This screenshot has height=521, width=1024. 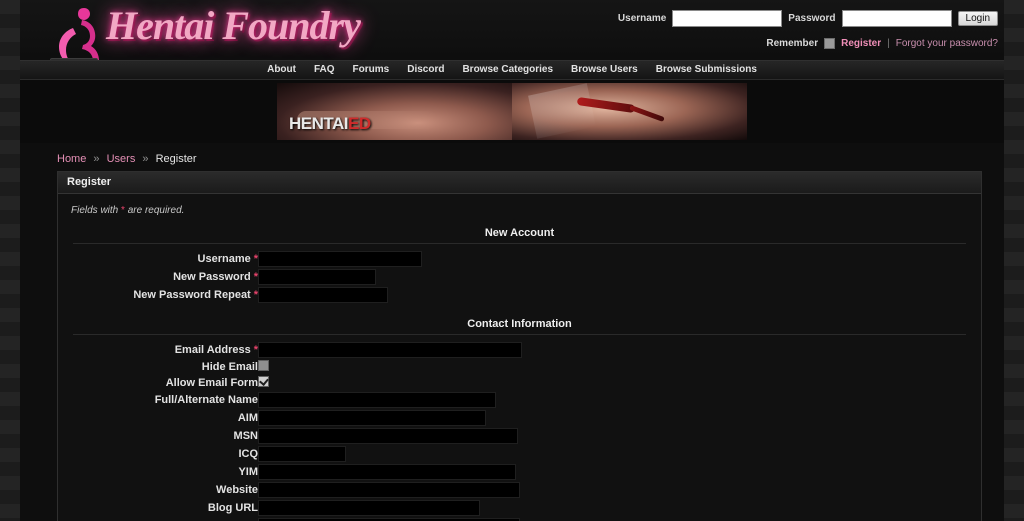 I want to click on section-title-contact-information: Contact Information, so click(x=519, y=325).